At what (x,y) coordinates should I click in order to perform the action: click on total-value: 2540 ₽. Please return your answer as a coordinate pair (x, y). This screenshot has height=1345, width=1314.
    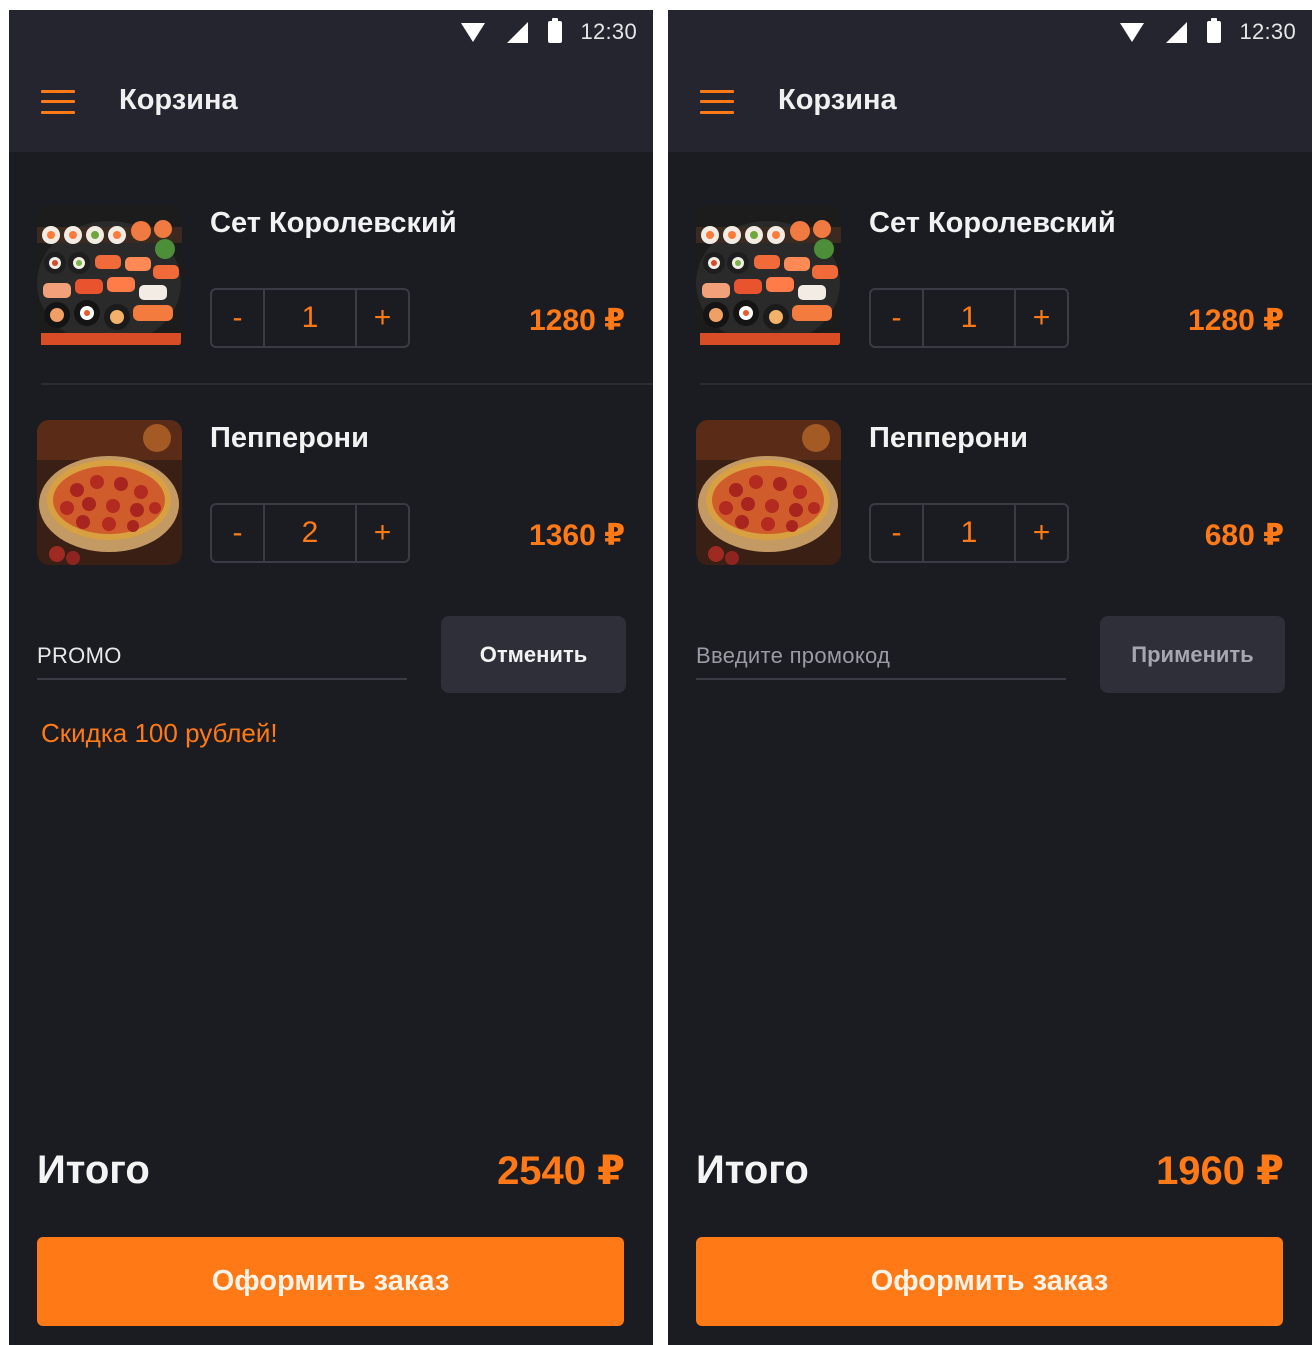
    Looking at the image, I should click on (561, 1171).